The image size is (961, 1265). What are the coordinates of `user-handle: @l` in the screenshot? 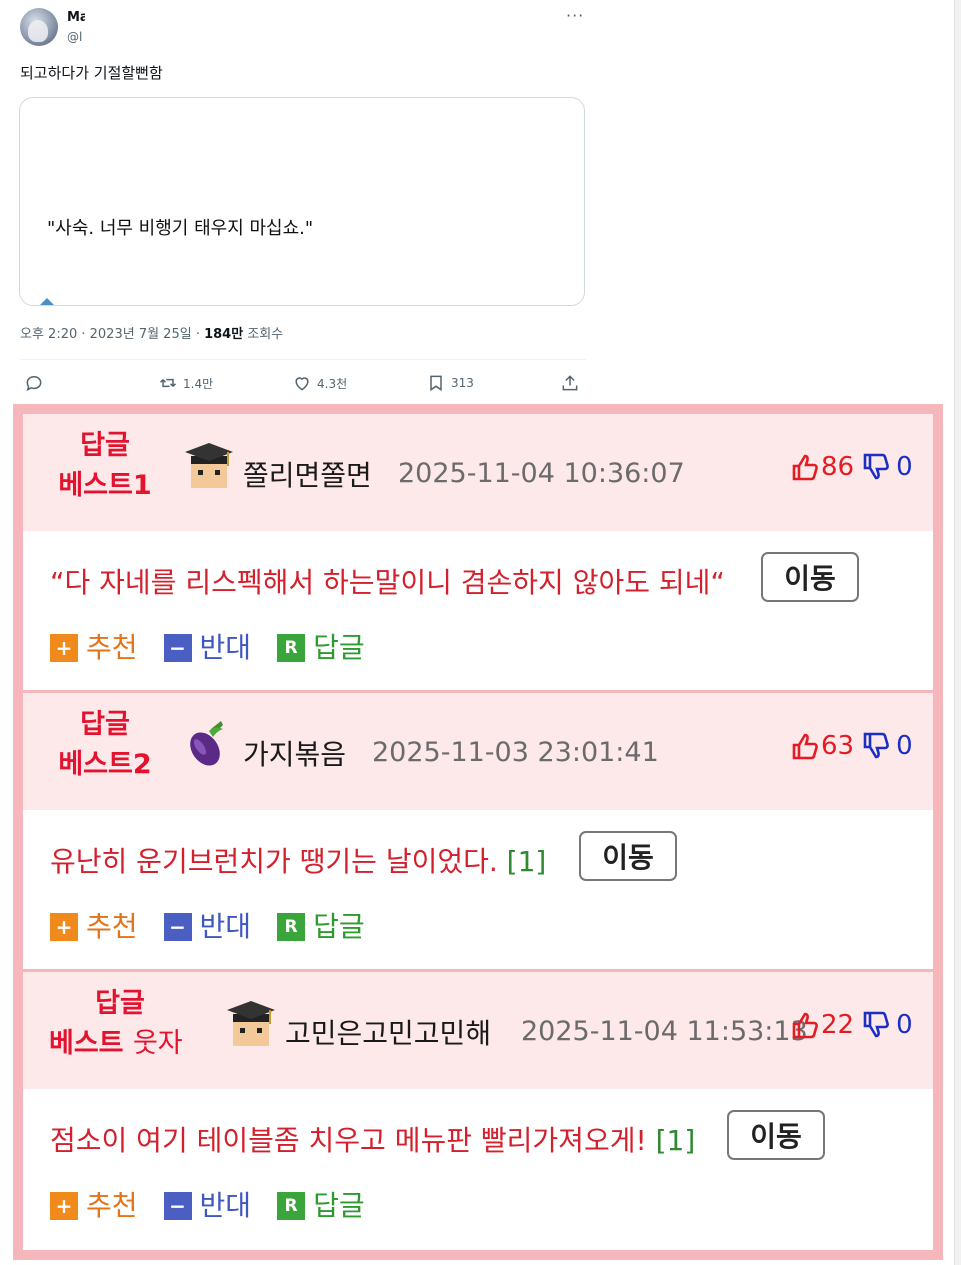 It's located at (75, 37).